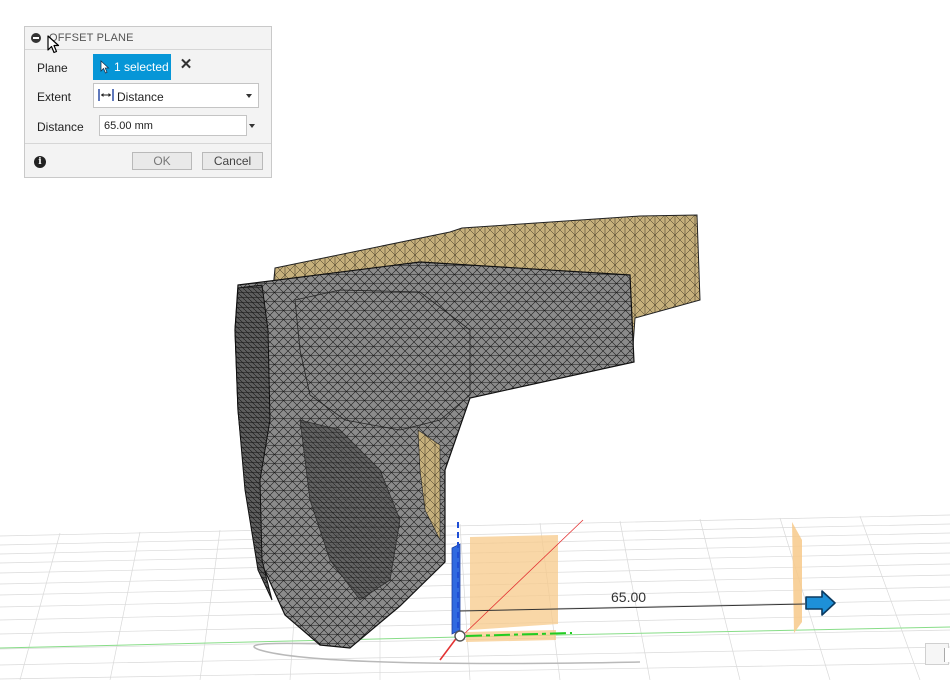 The width and height of the screenshot is (950, 680). I want to click on distance-extent-icon, so click(106, 95).